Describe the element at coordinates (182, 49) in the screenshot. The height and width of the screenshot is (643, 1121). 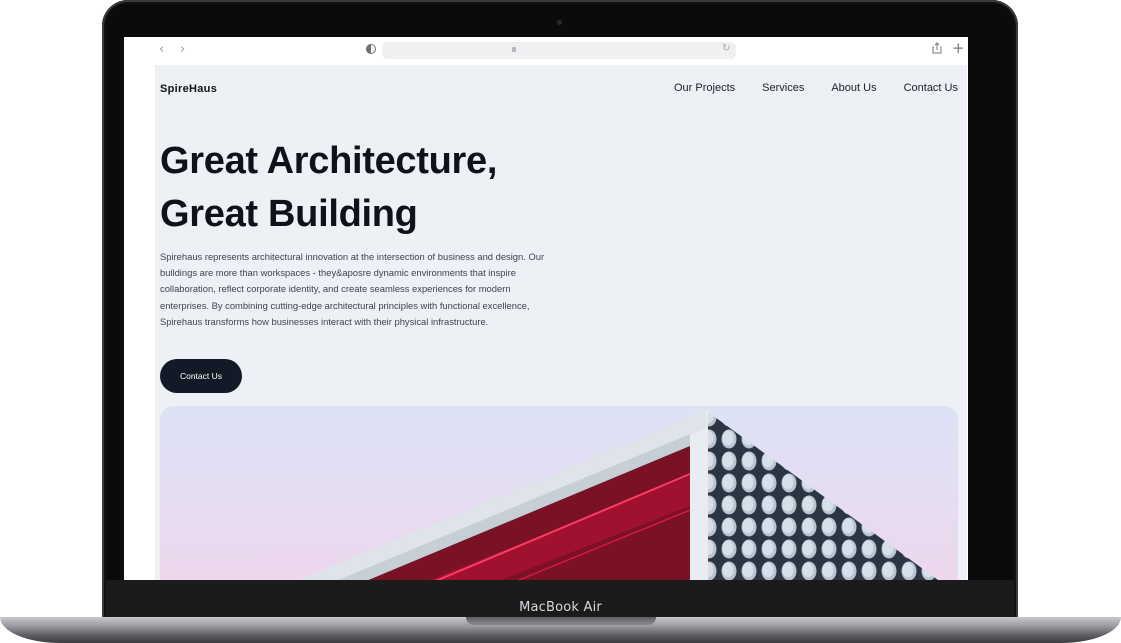
I see `forward-icon: ›` at that location.